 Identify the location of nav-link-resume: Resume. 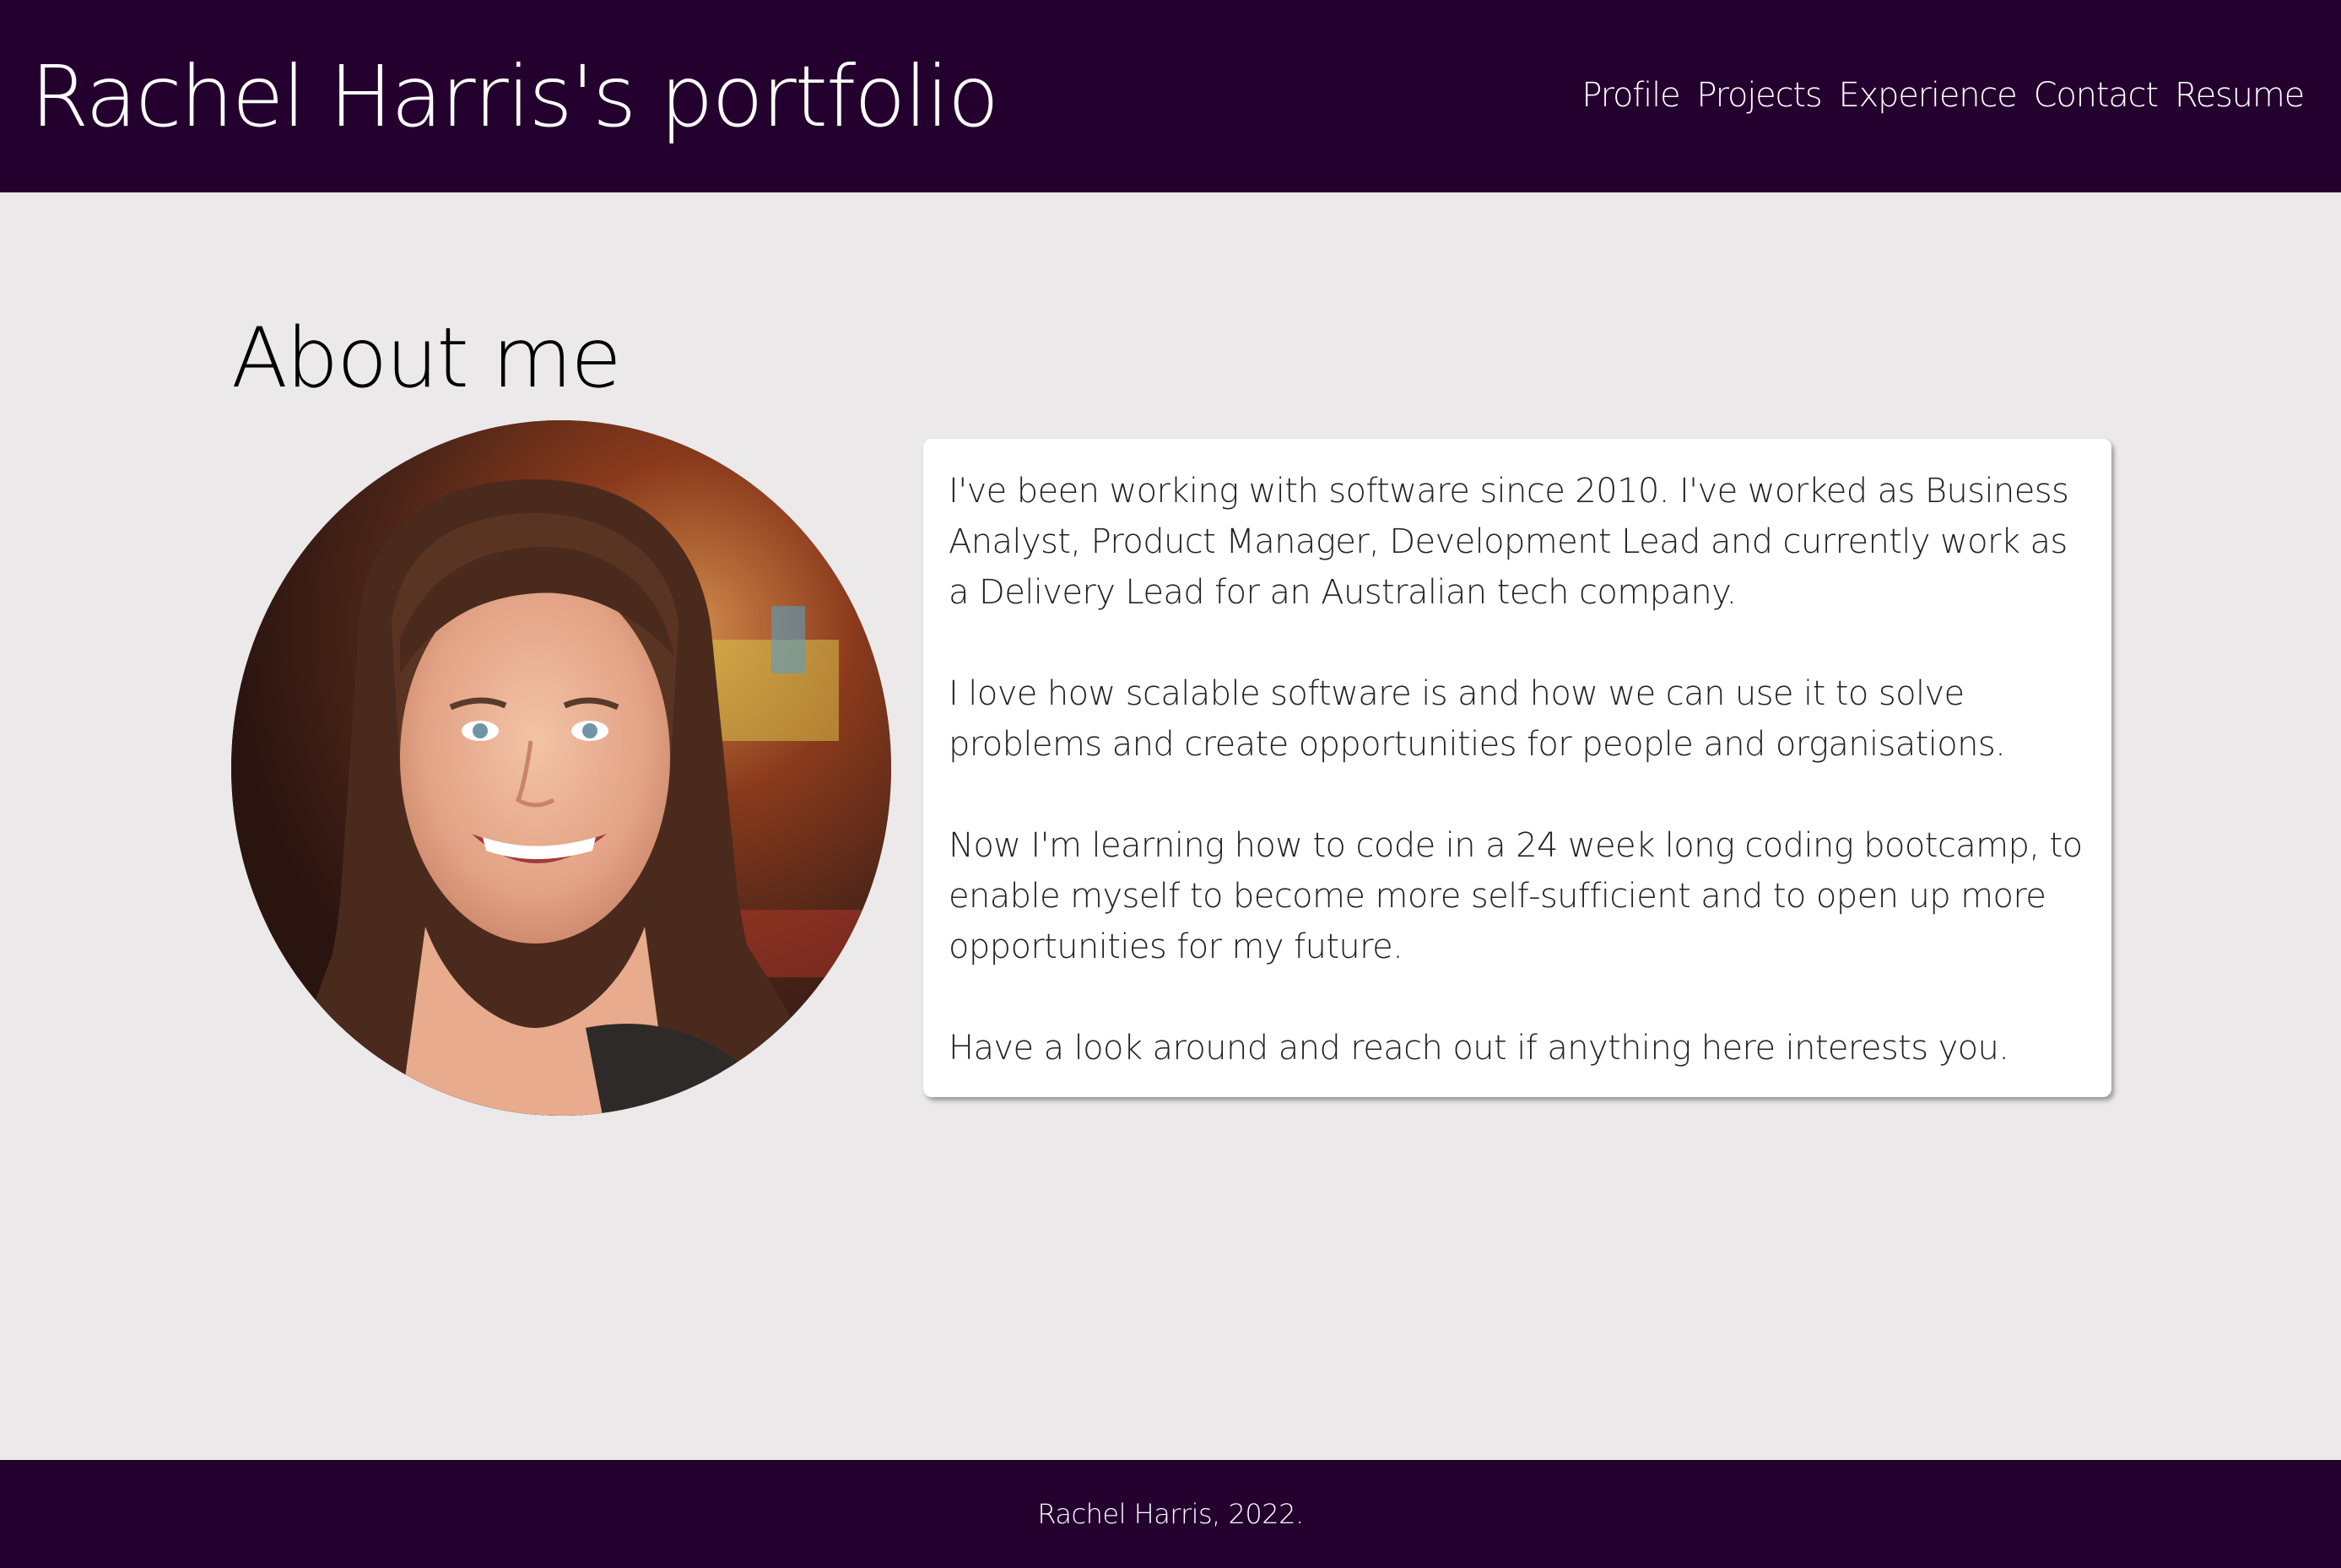
(2240, 95).